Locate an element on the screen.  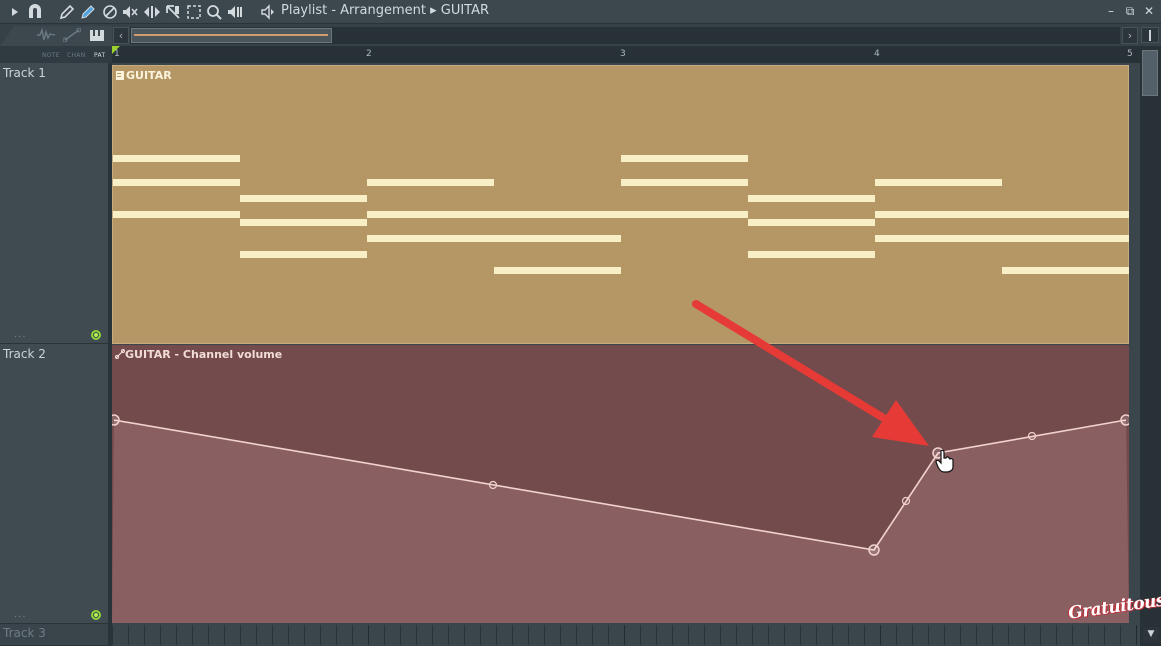
play-arrow-icon is located at coordinates (16, 12).